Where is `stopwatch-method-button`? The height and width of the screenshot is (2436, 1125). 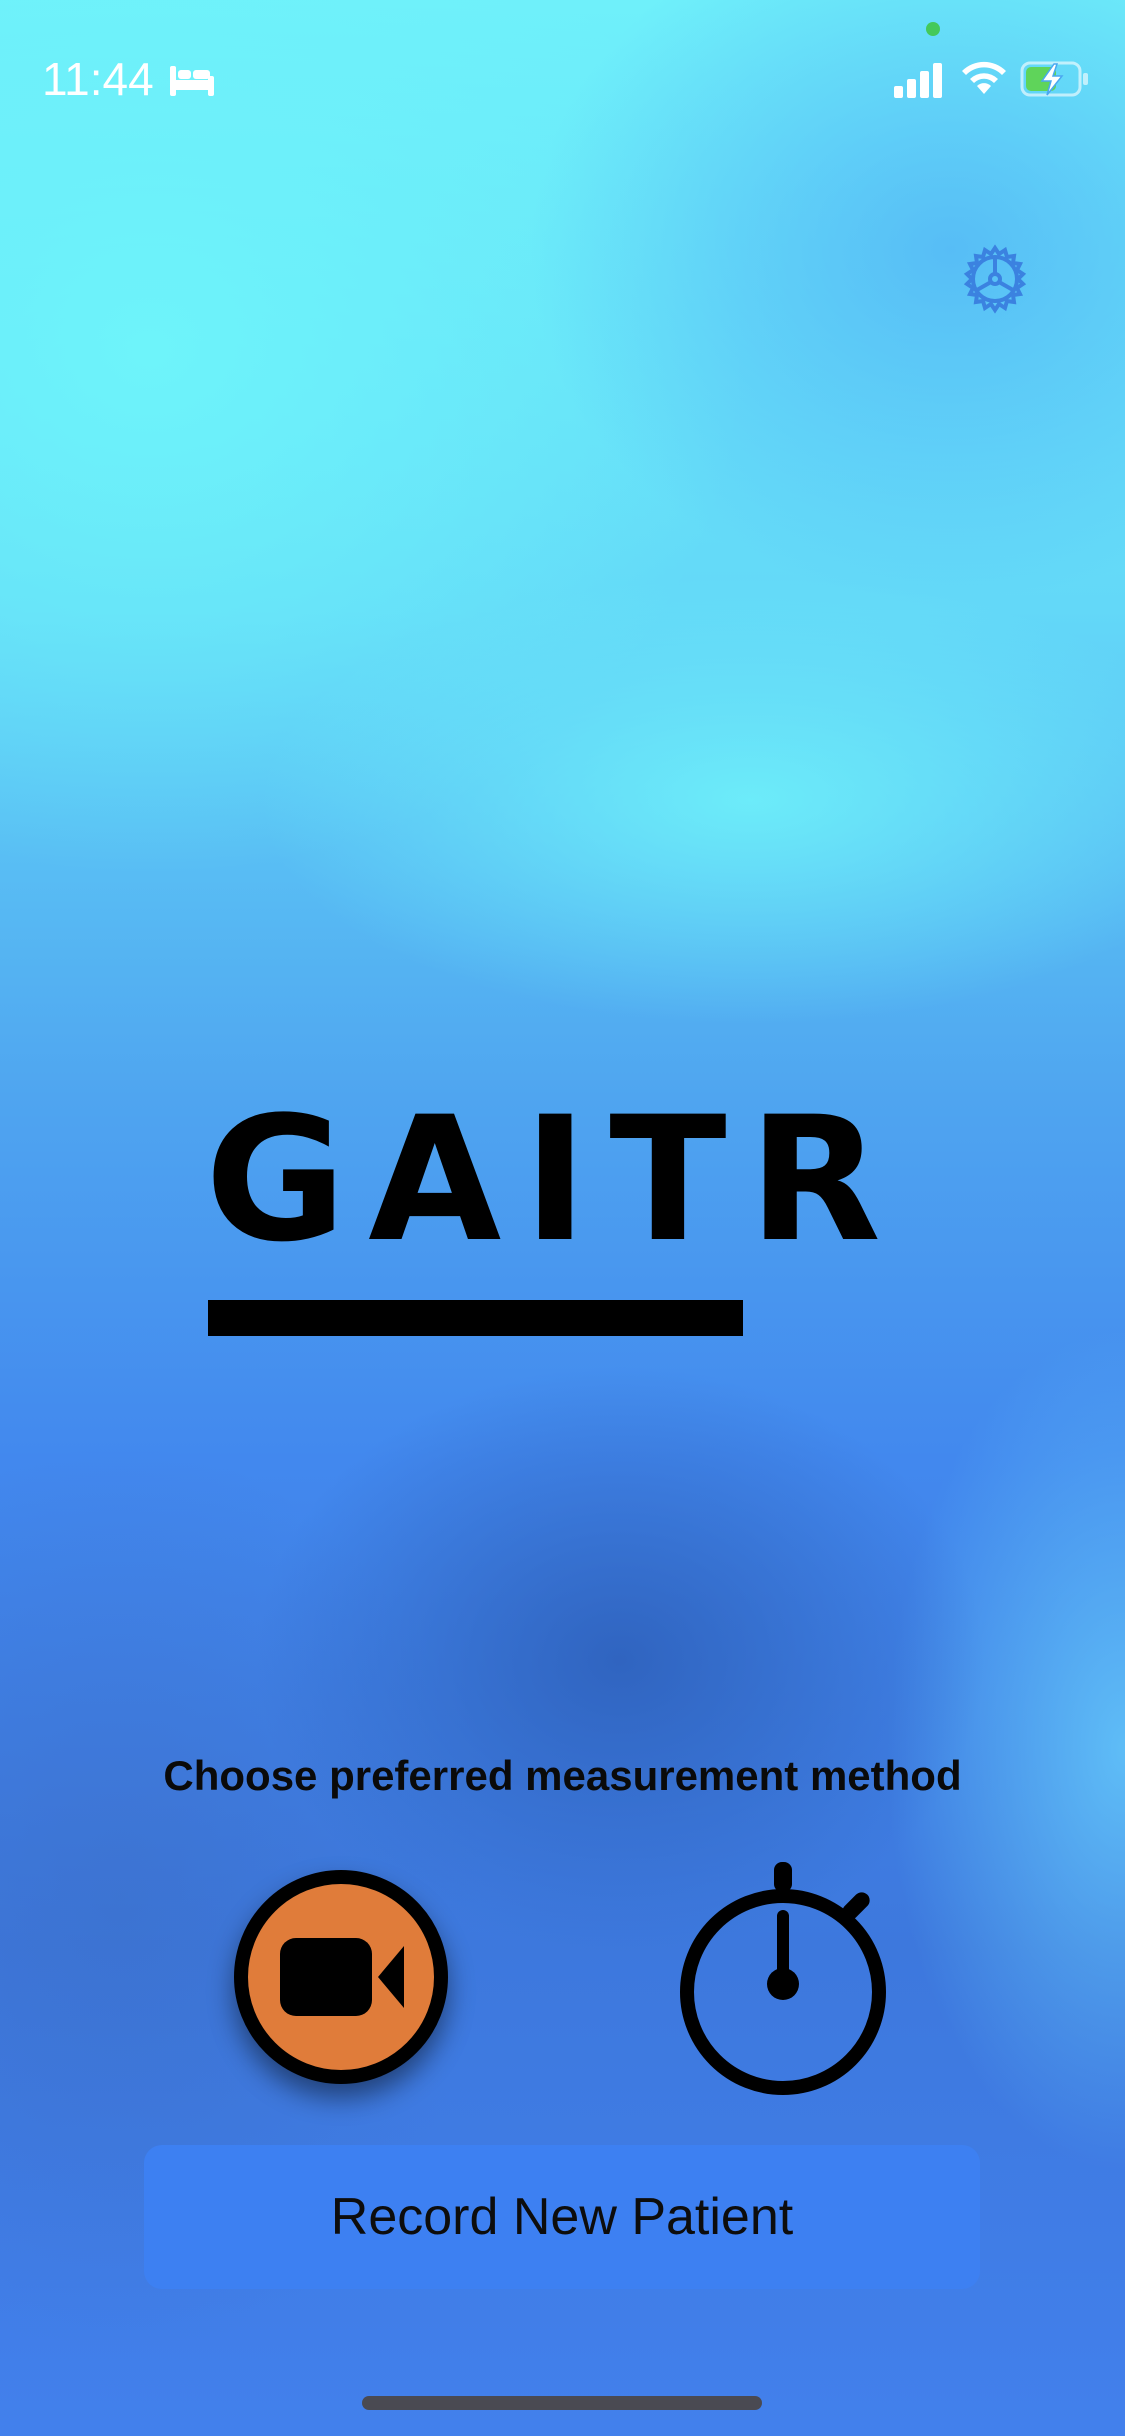
stopwatch-method-button is located at coordinates (786, 1976).